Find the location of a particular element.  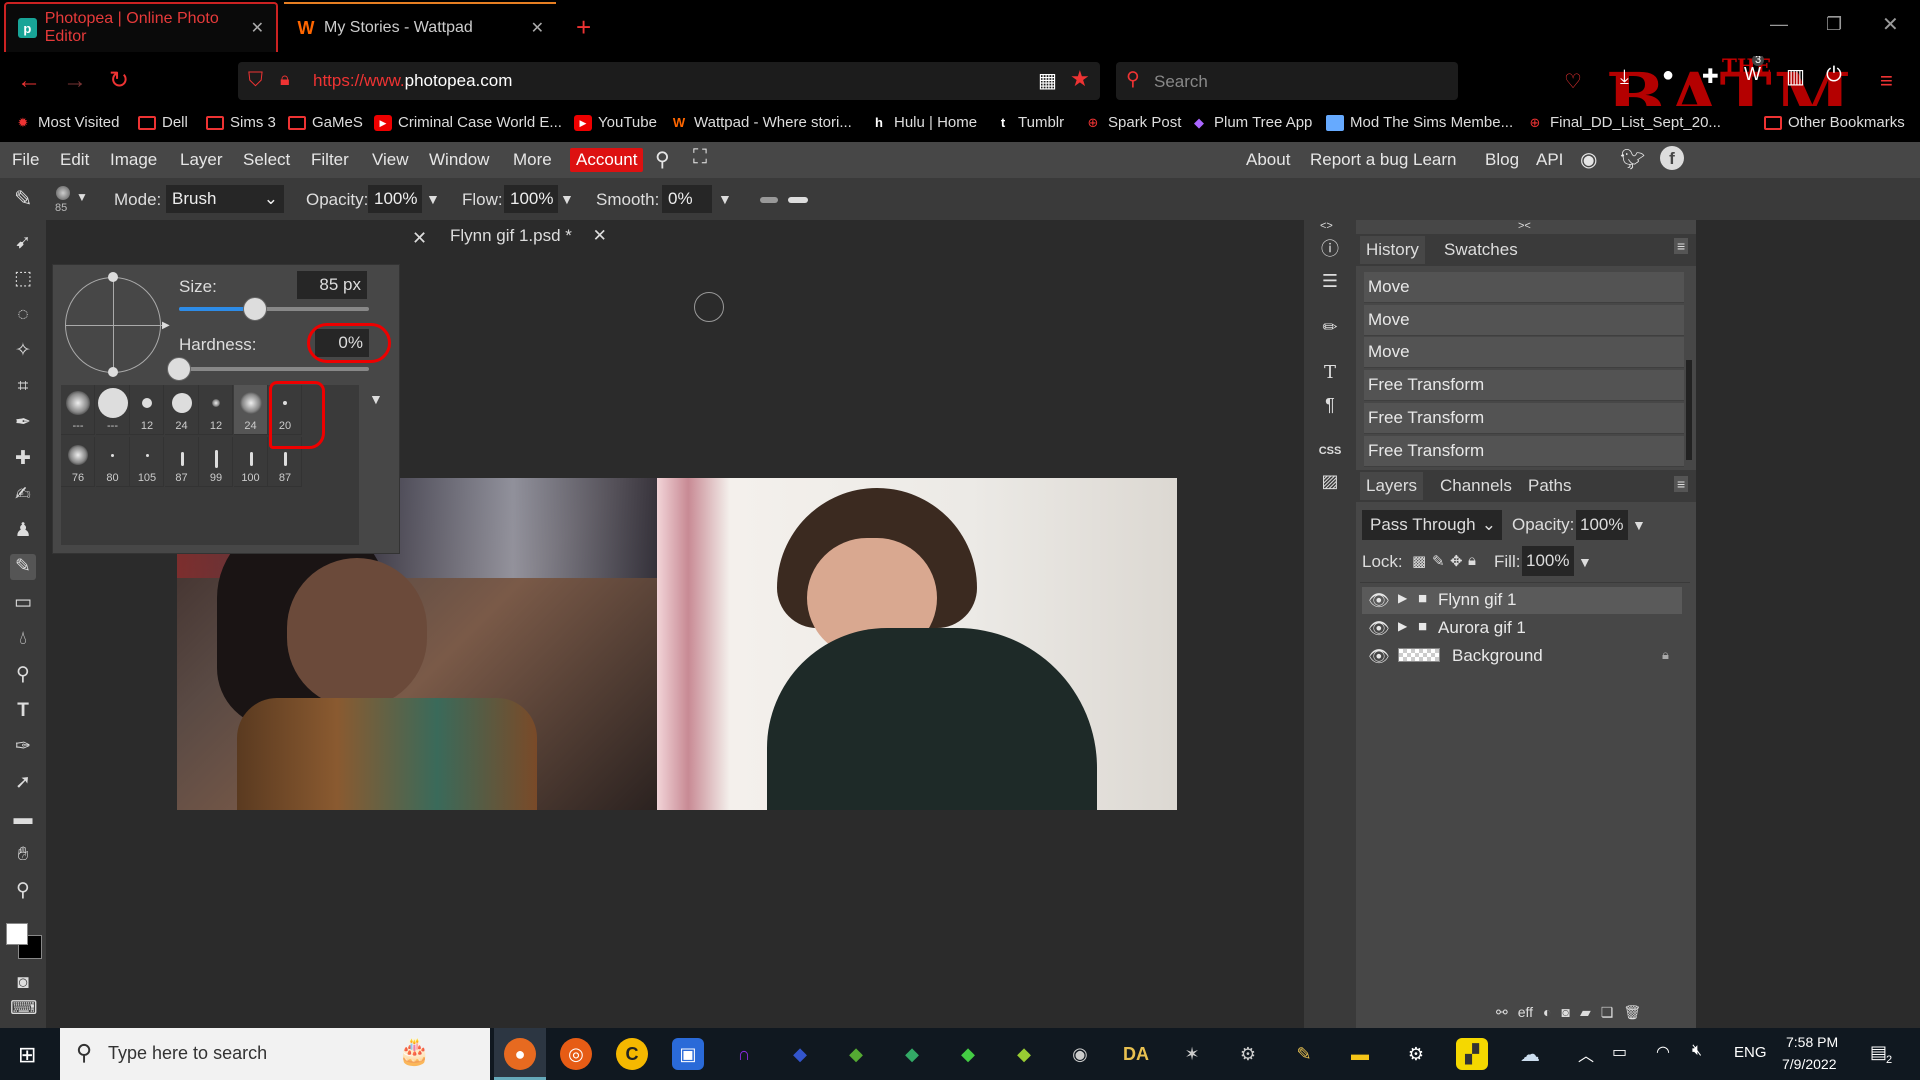

smooth-field: 0% is located at coordinates (687, 199).